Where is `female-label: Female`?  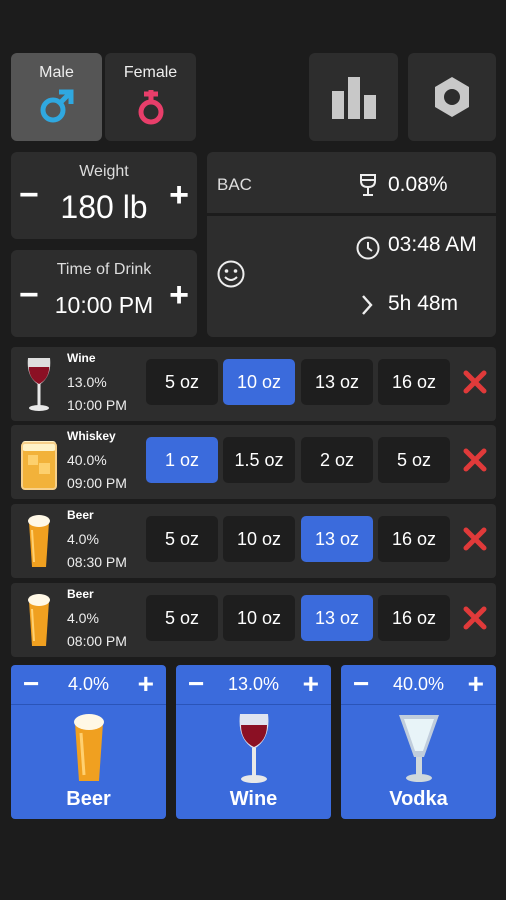 female-label: Female is located at coordinates (150, 72).